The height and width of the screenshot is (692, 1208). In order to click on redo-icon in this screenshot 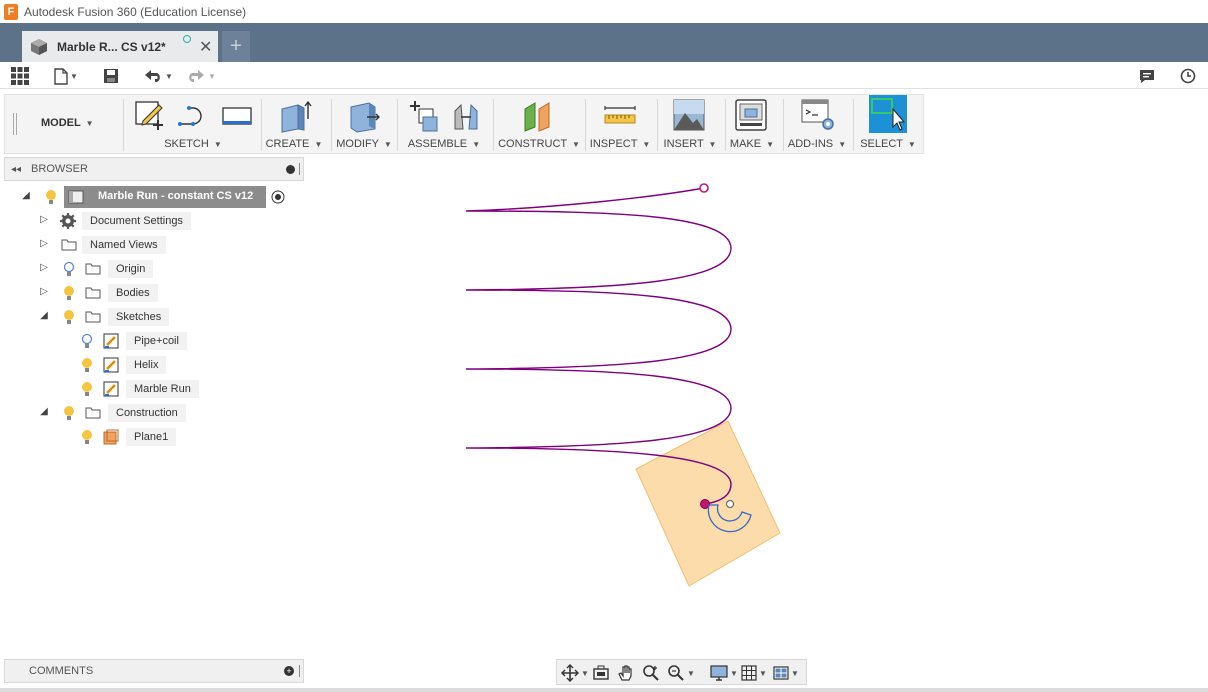, I will do `click(196, 76)`.